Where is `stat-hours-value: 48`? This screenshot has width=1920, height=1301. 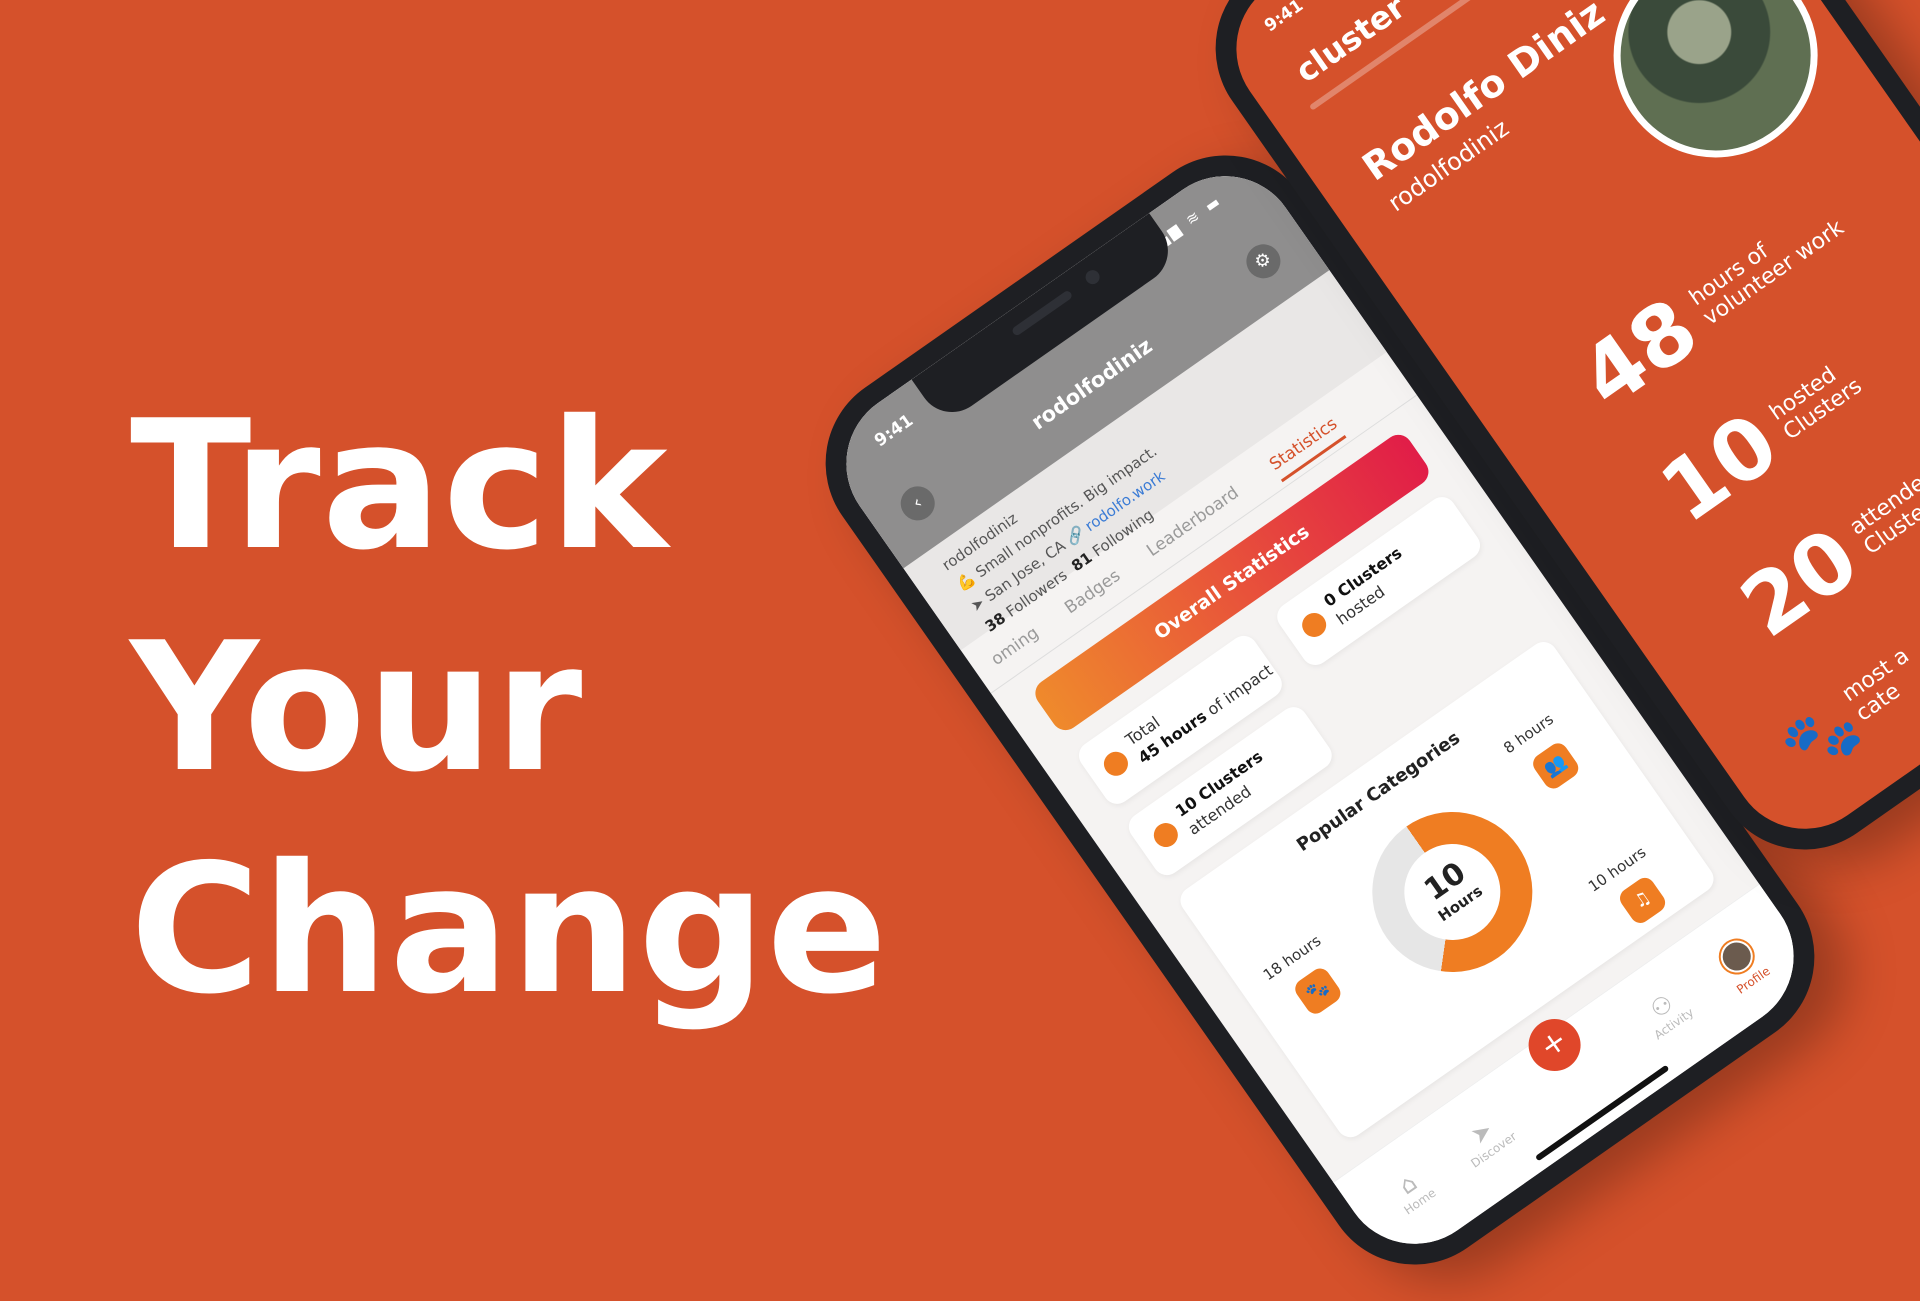
stat-hours-value: 48 is located at coordinates (1639, 353).